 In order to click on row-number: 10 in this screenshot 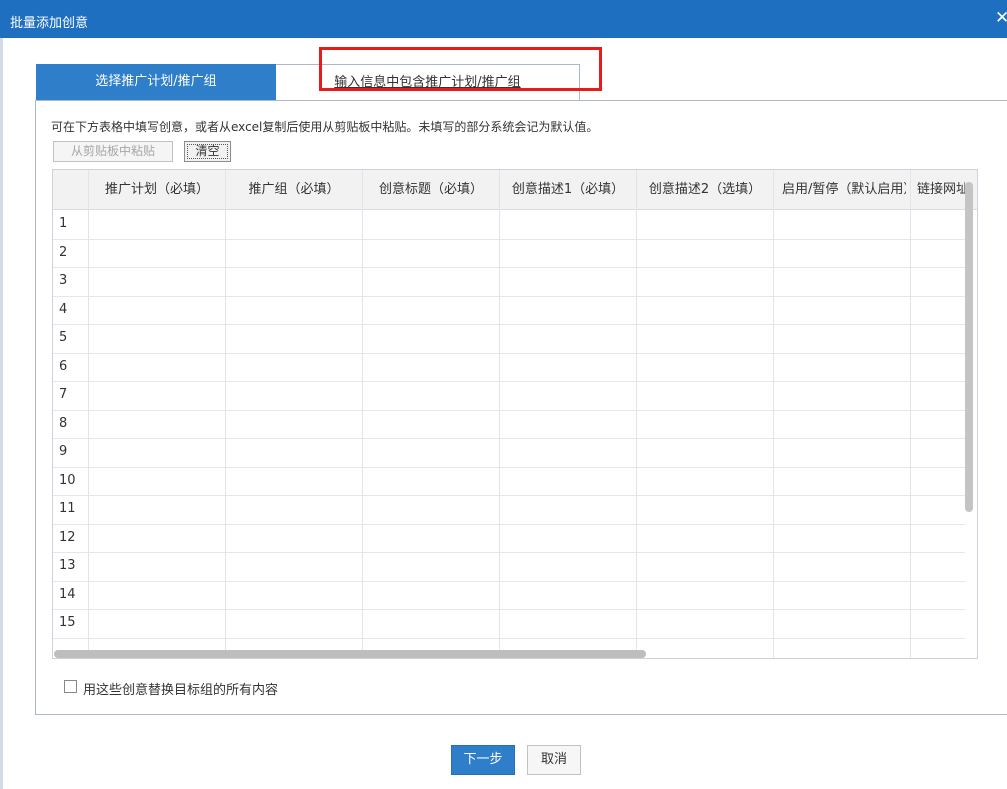, I will do `click(67, 480)`.